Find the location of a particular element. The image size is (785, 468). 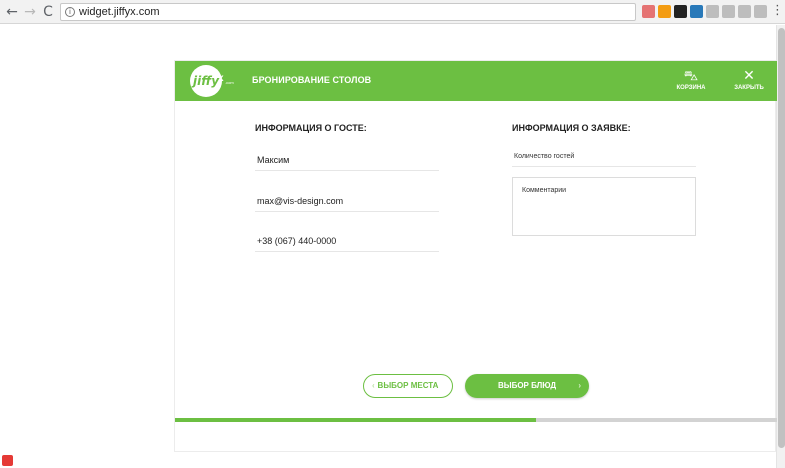

widget-title: БРОНИРОВАНИЕ СТОЛОВ is located at coordinates (312, 80).